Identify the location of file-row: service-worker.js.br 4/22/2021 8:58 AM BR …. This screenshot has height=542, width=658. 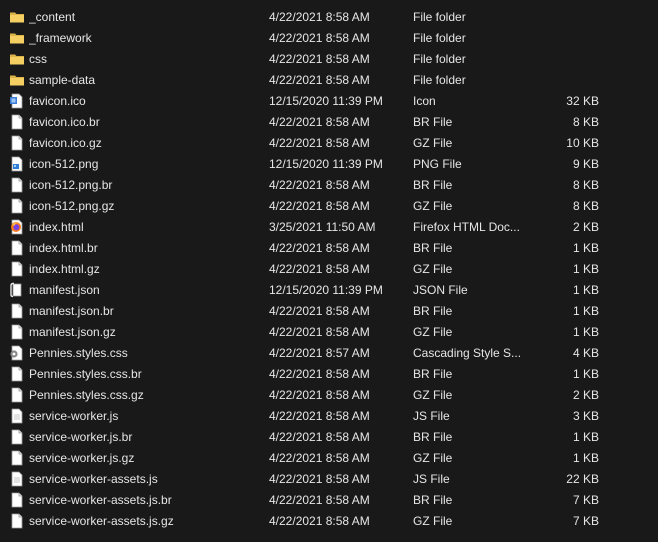
(329, 437).